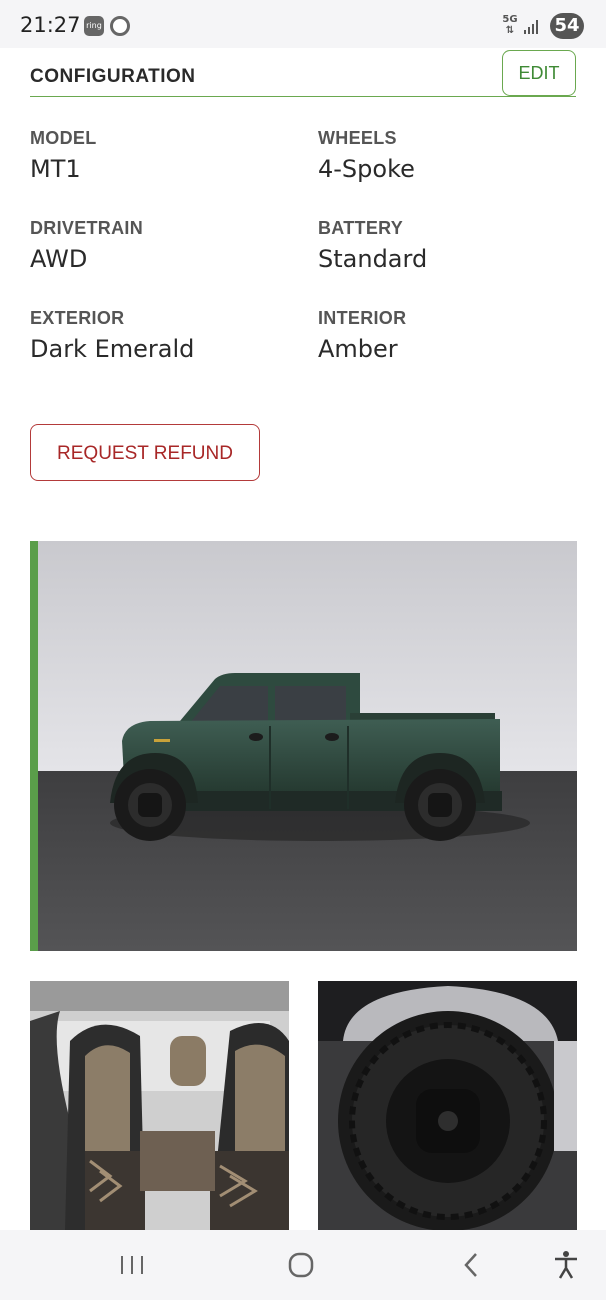 This screenshot has width=606, height=1300. What do you see at coordinates (303, 72) in the screenshot?
I see `configuration-header: CONFIGURATION EDIT` at bounding box center [303, 72].